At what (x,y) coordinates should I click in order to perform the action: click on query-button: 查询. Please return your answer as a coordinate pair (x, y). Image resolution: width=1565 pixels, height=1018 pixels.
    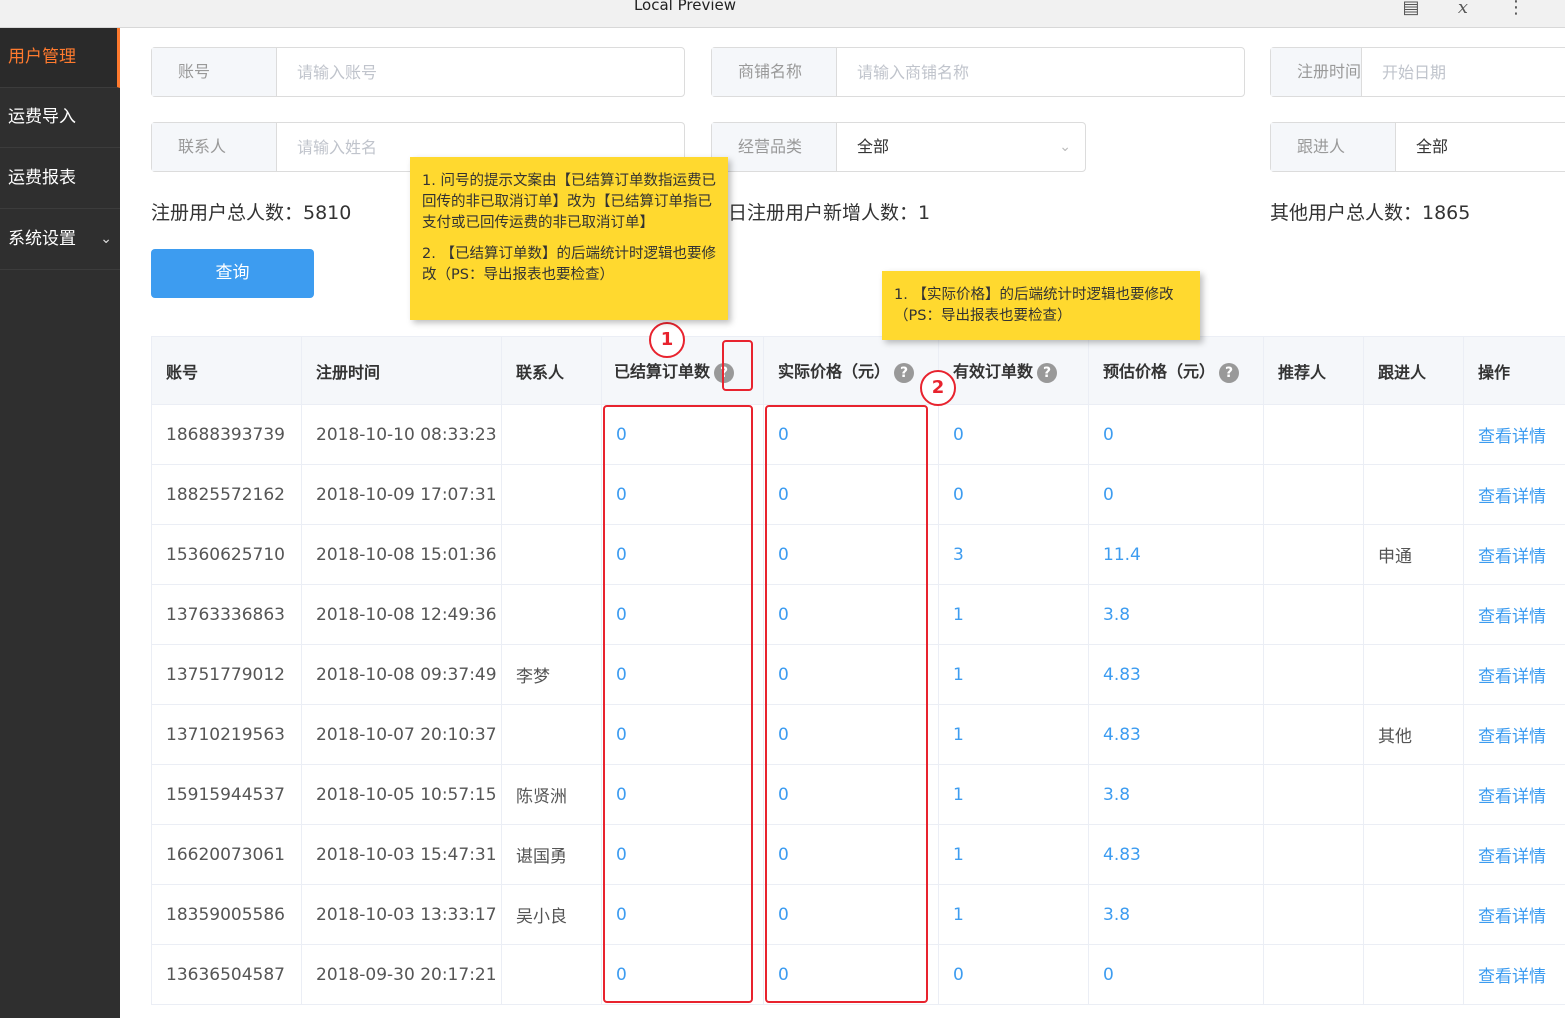
    Looking at the image, I should click on (232, 273).